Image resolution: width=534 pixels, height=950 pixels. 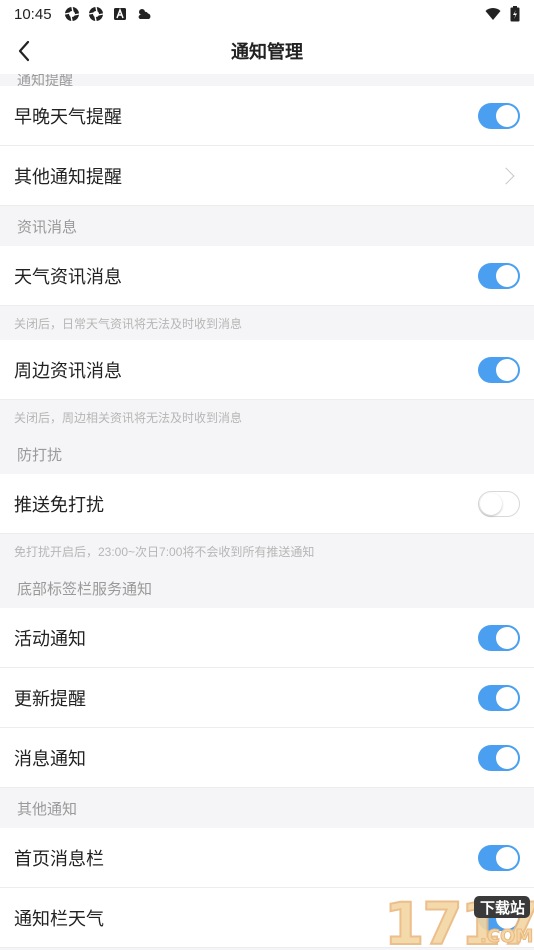 I want to click on status-time: 10:45, so click(x=33, y=14).